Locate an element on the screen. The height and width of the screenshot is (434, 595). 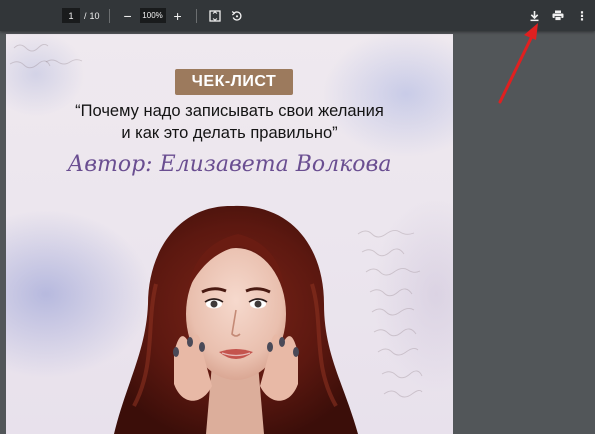
zoom-in-button: + is located at coordinates (178, 16).